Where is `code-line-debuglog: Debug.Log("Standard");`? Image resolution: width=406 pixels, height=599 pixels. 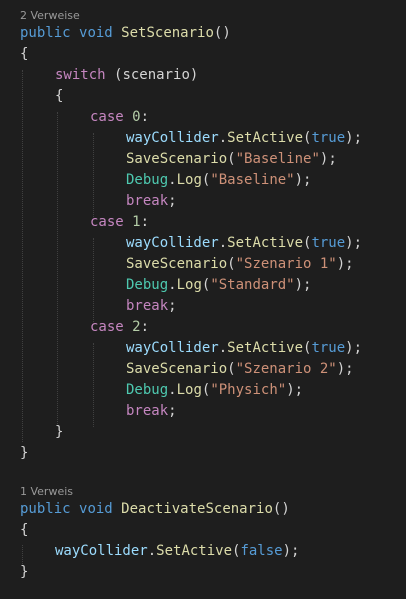
code-line-debuglog: Debug.Log("Standard"); is located at coordinates (218, 285).